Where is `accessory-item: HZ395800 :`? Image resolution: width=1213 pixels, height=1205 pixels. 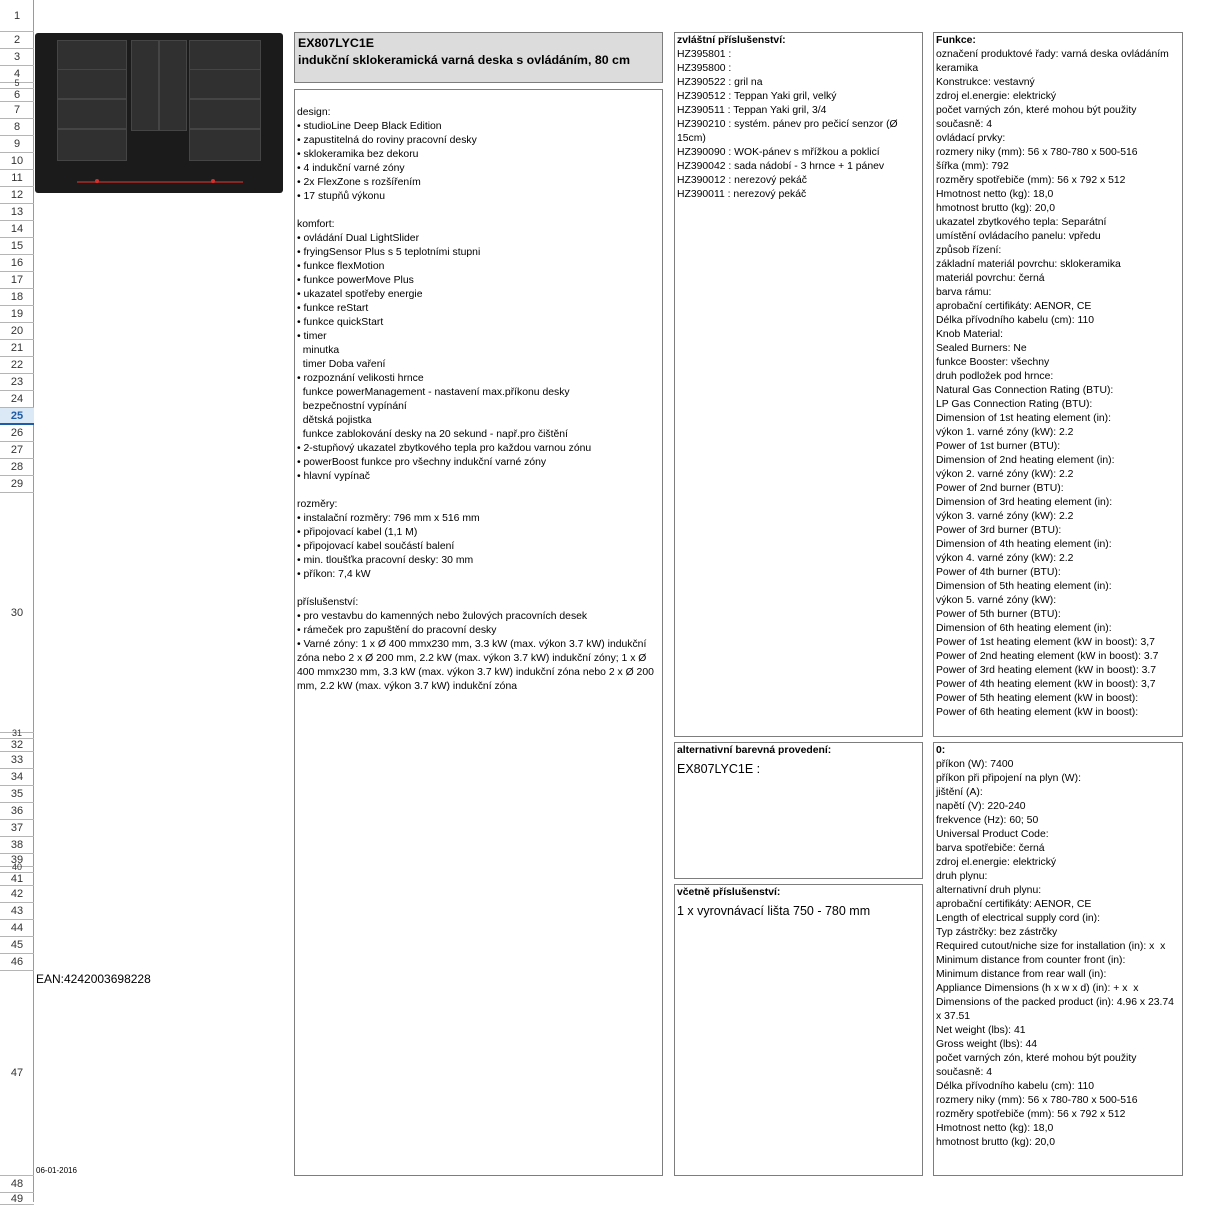
accessory-item: HZ395800 : is located at coordinates (704, 68).